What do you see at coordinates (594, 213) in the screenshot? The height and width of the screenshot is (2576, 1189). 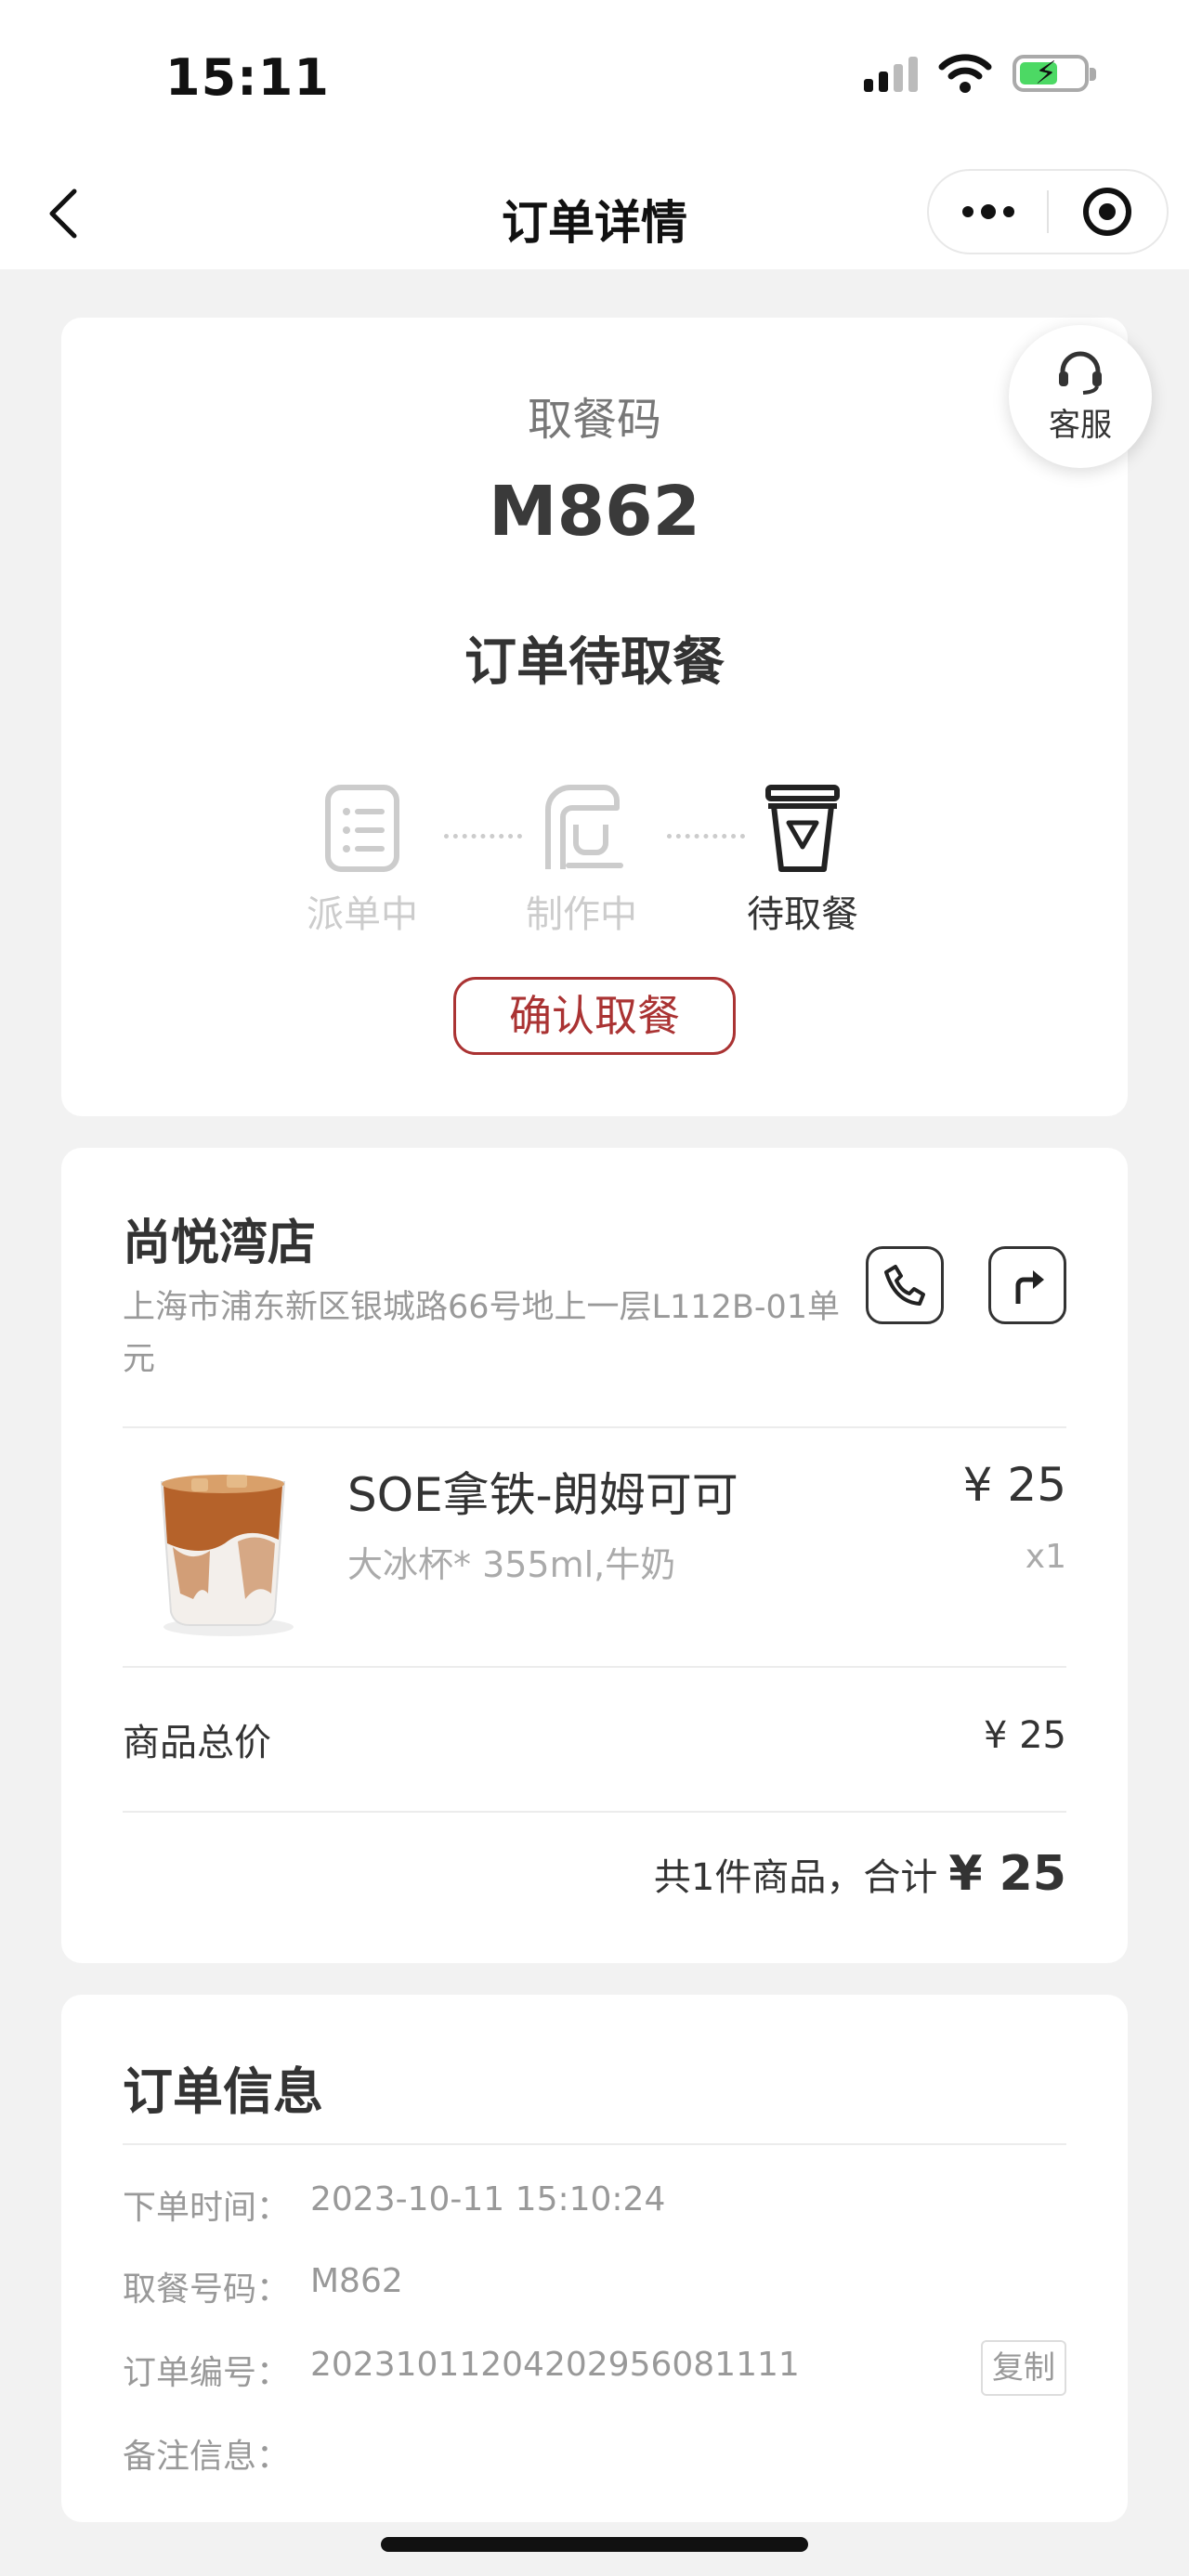 I see `nav-bar: 订单详情` at bounding box center [594, 213].